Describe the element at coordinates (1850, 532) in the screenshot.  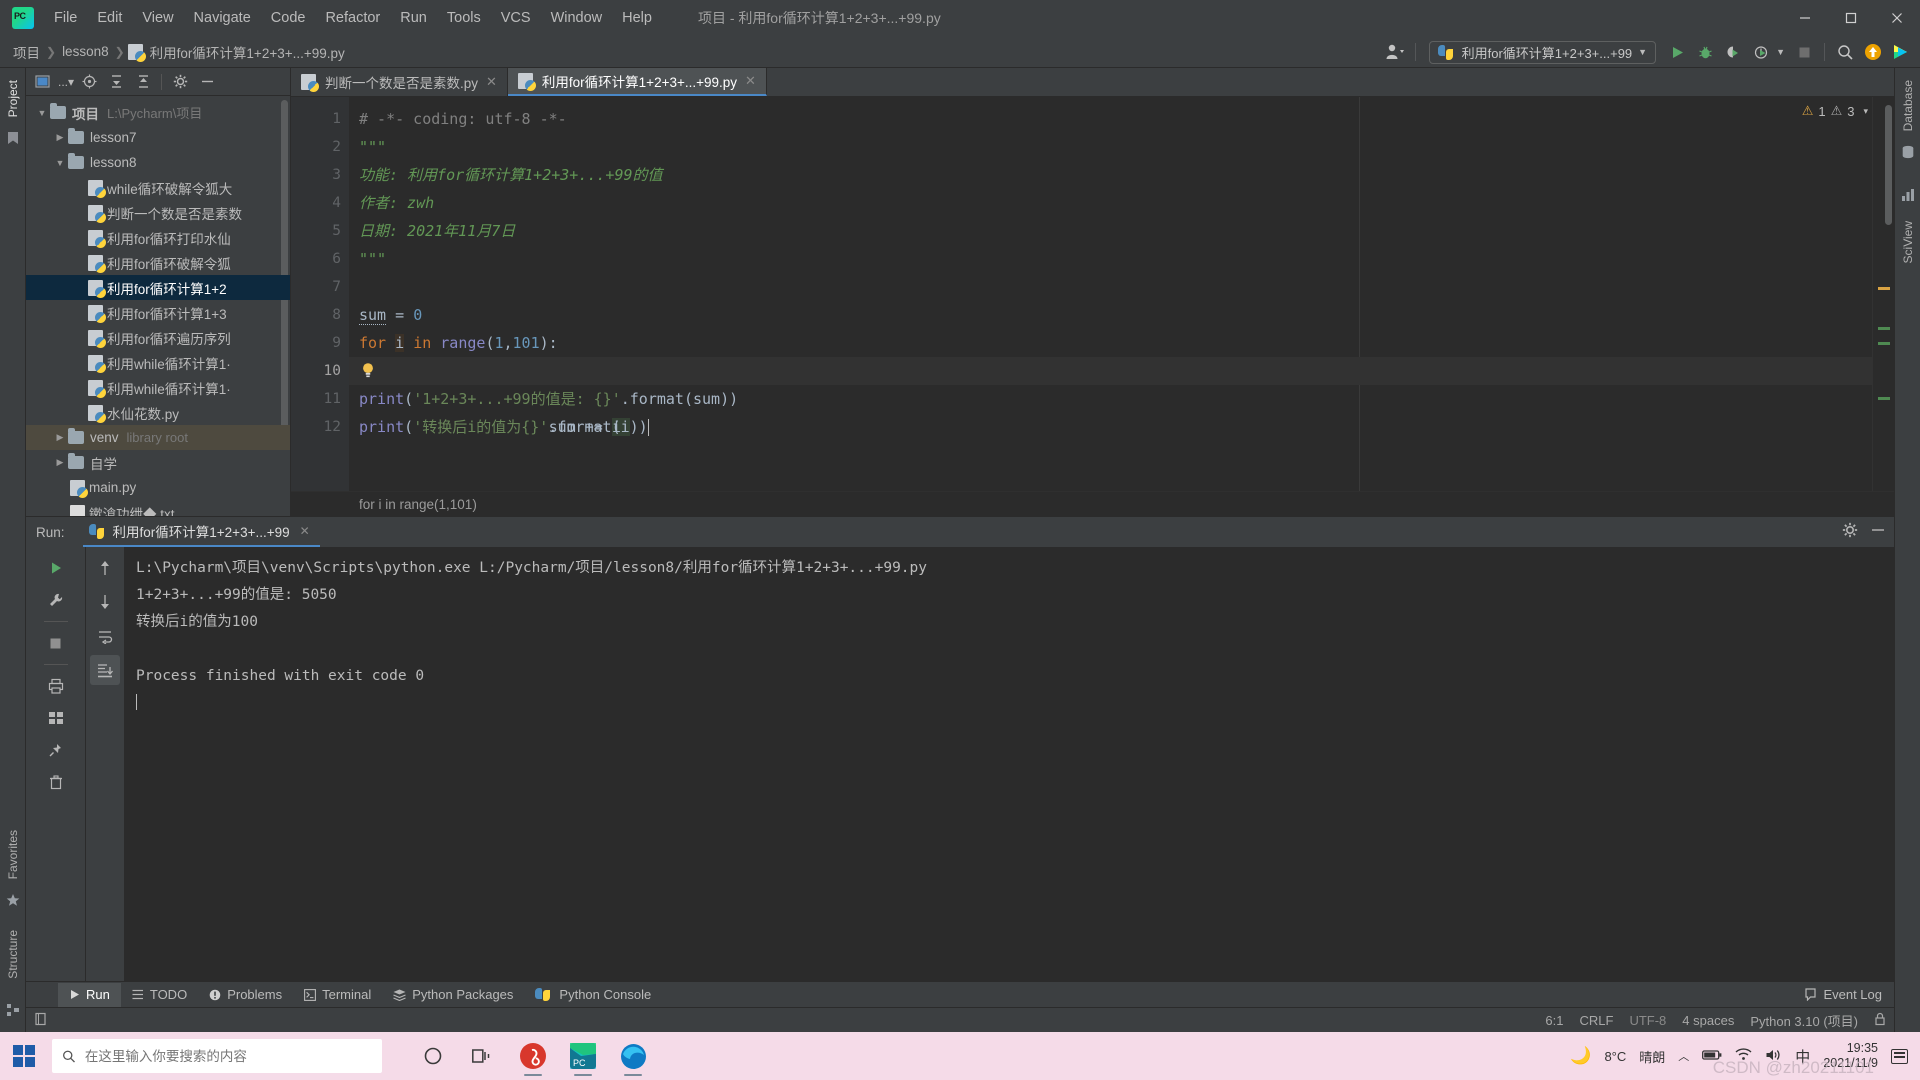
I see `gear-icon` at that location.